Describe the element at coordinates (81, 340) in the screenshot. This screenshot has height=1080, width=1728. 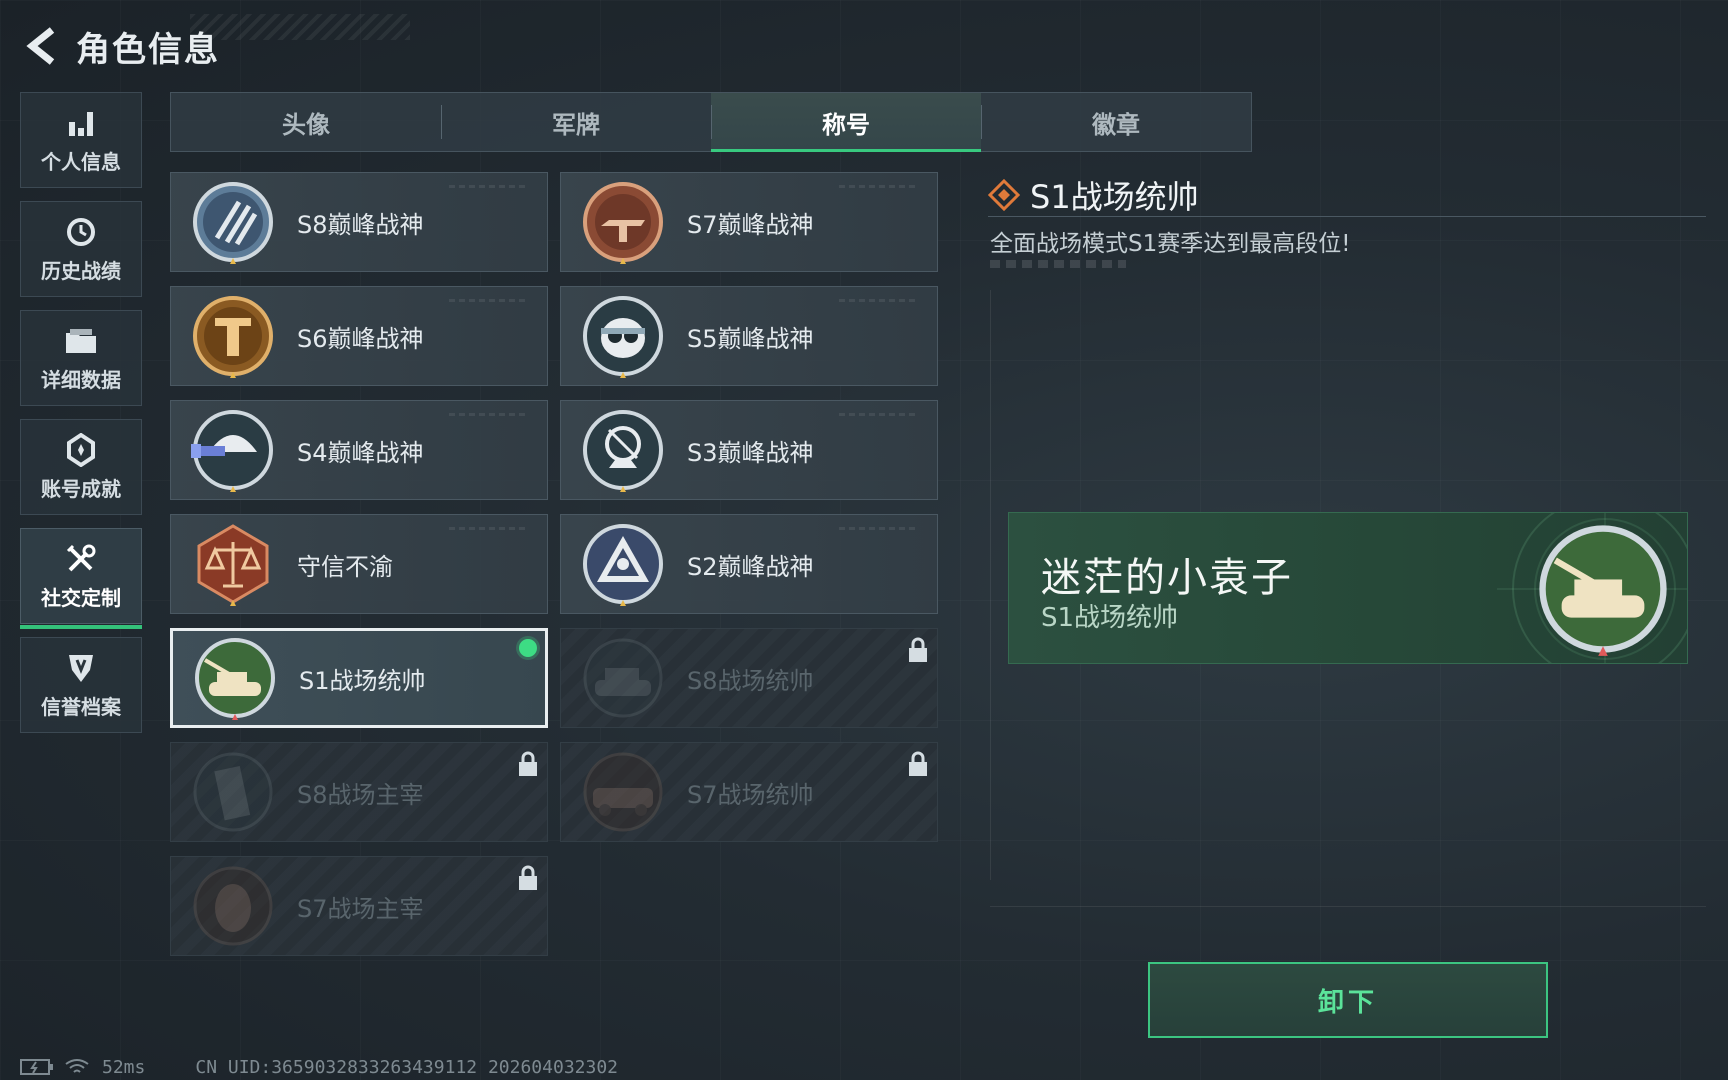
I see `folder-icon` at that location.